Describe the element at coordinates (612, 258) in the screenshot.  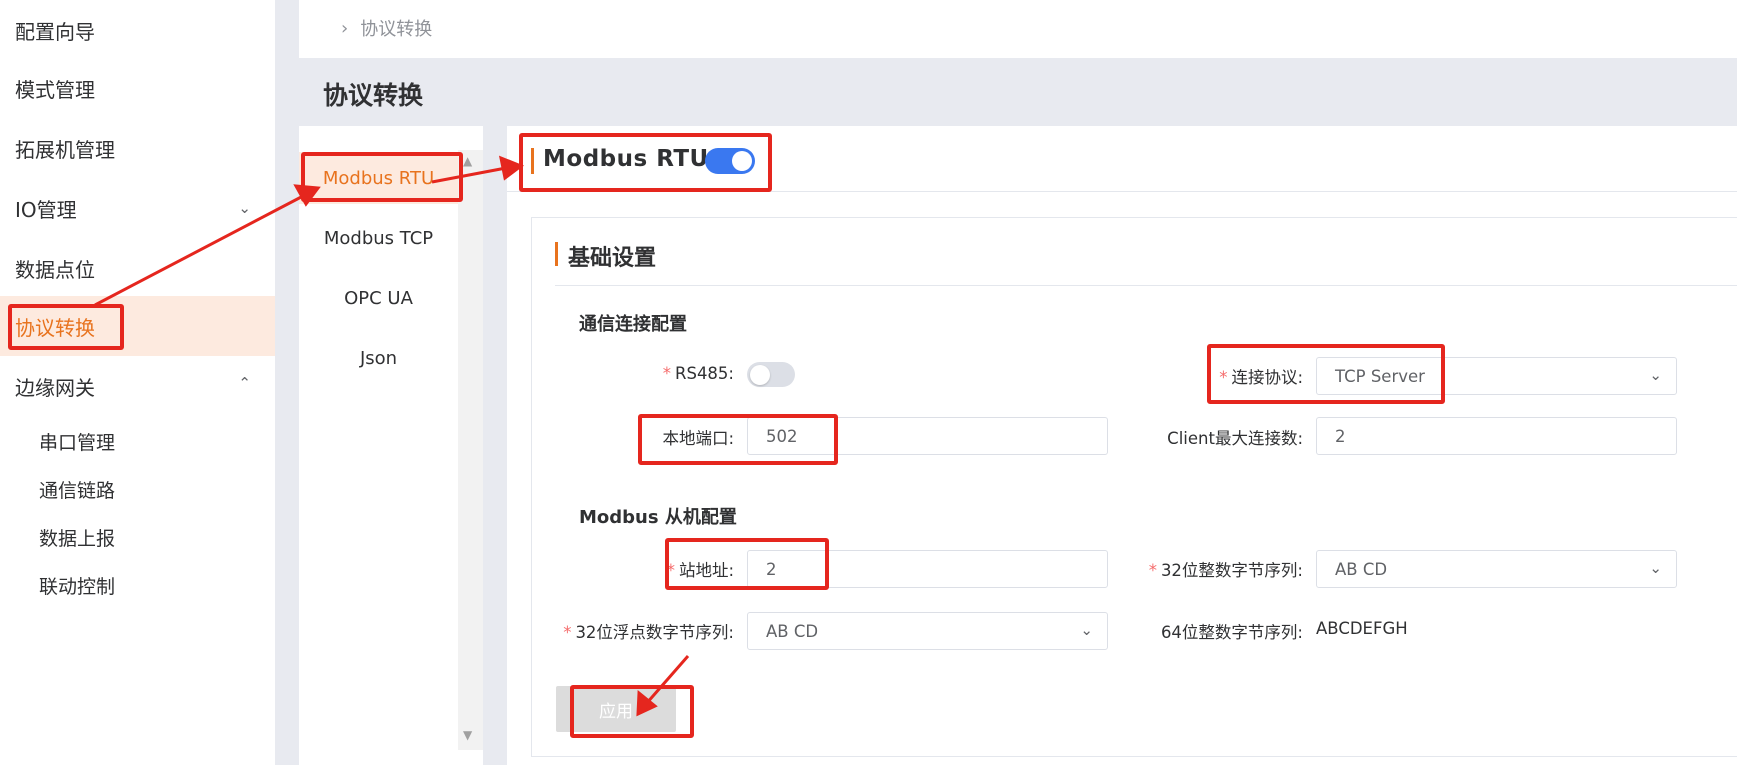
I see `card-title: 基础设置` at that location.